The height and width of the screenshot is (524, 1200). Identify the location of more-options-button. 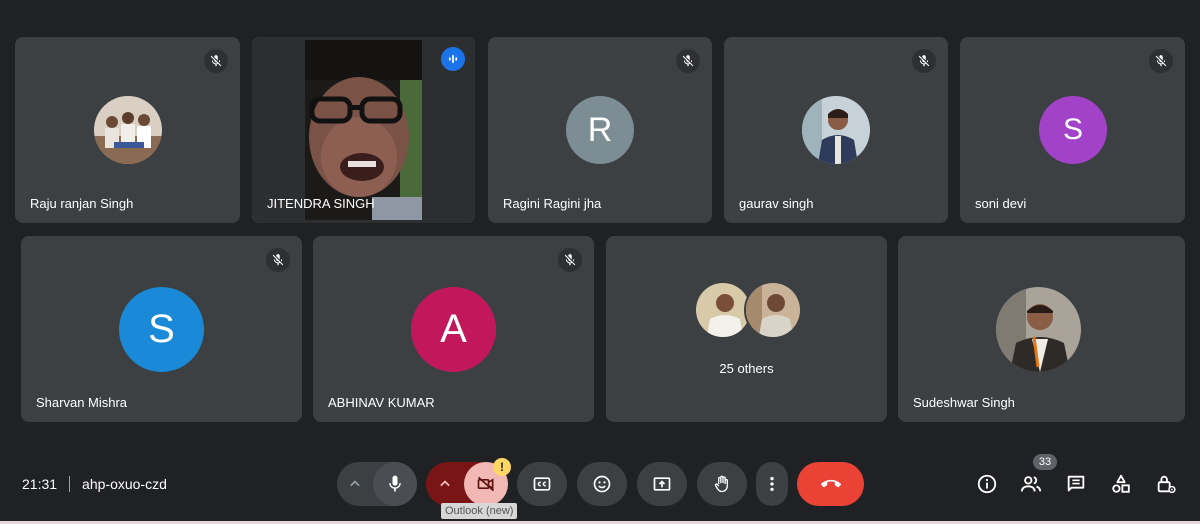
(772, 484).